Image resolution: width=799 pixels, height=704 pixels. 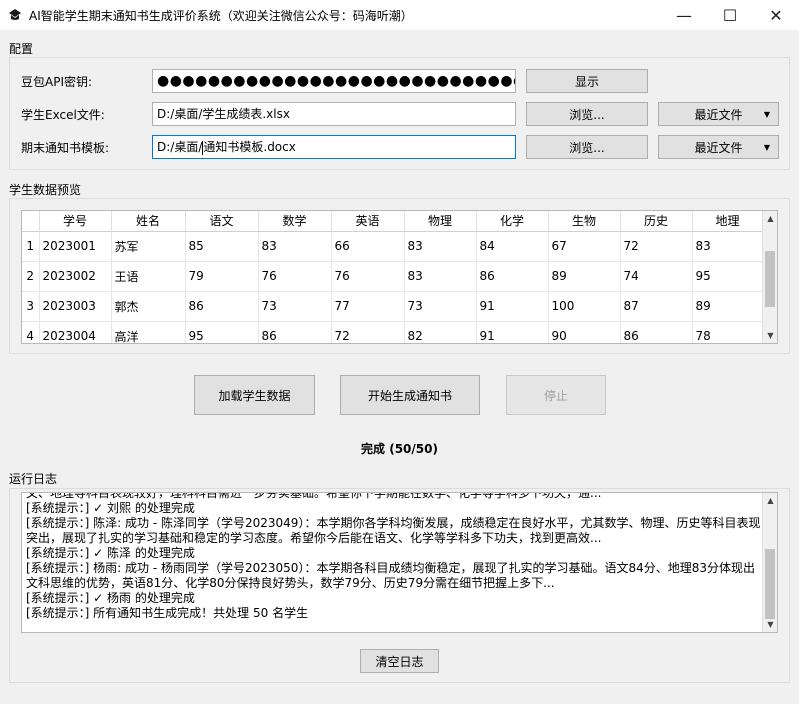 I want to click on column-header: 学号, so click(x=75, y=221).